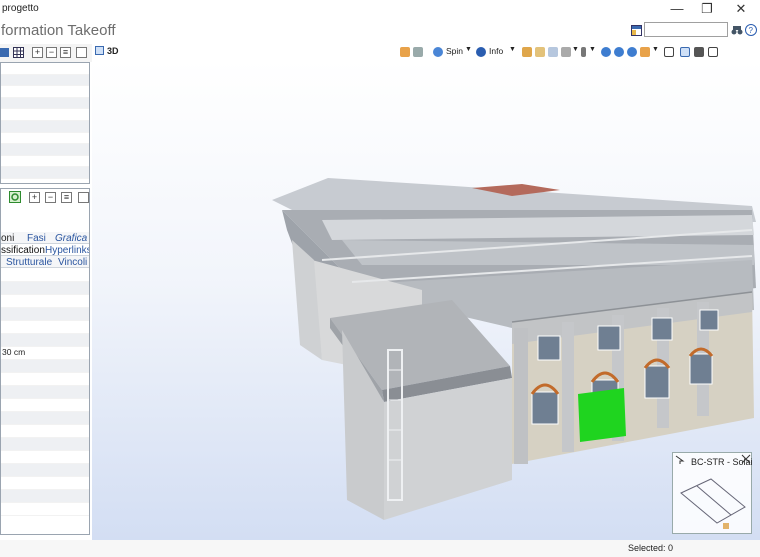 Image resolution: width=760 pixels, height=557 pixels. I want to click on properties-refresh-icon, so click(15, 197).